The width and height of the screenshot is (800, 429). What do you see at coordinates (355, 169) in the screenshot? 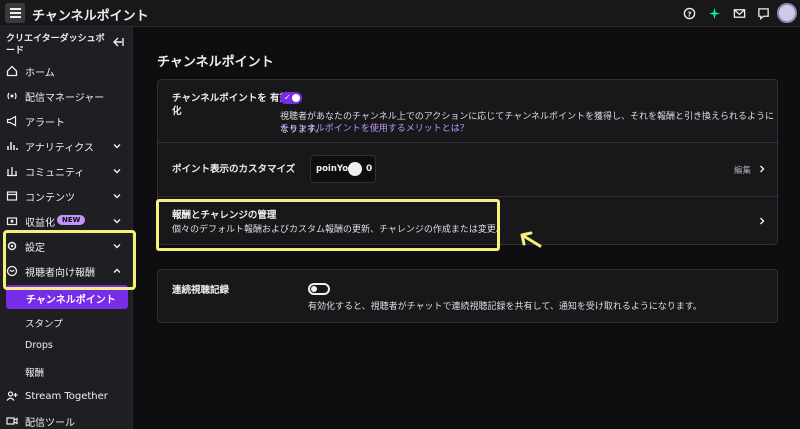
I see `points-icon` at bounding box center [355, 169].